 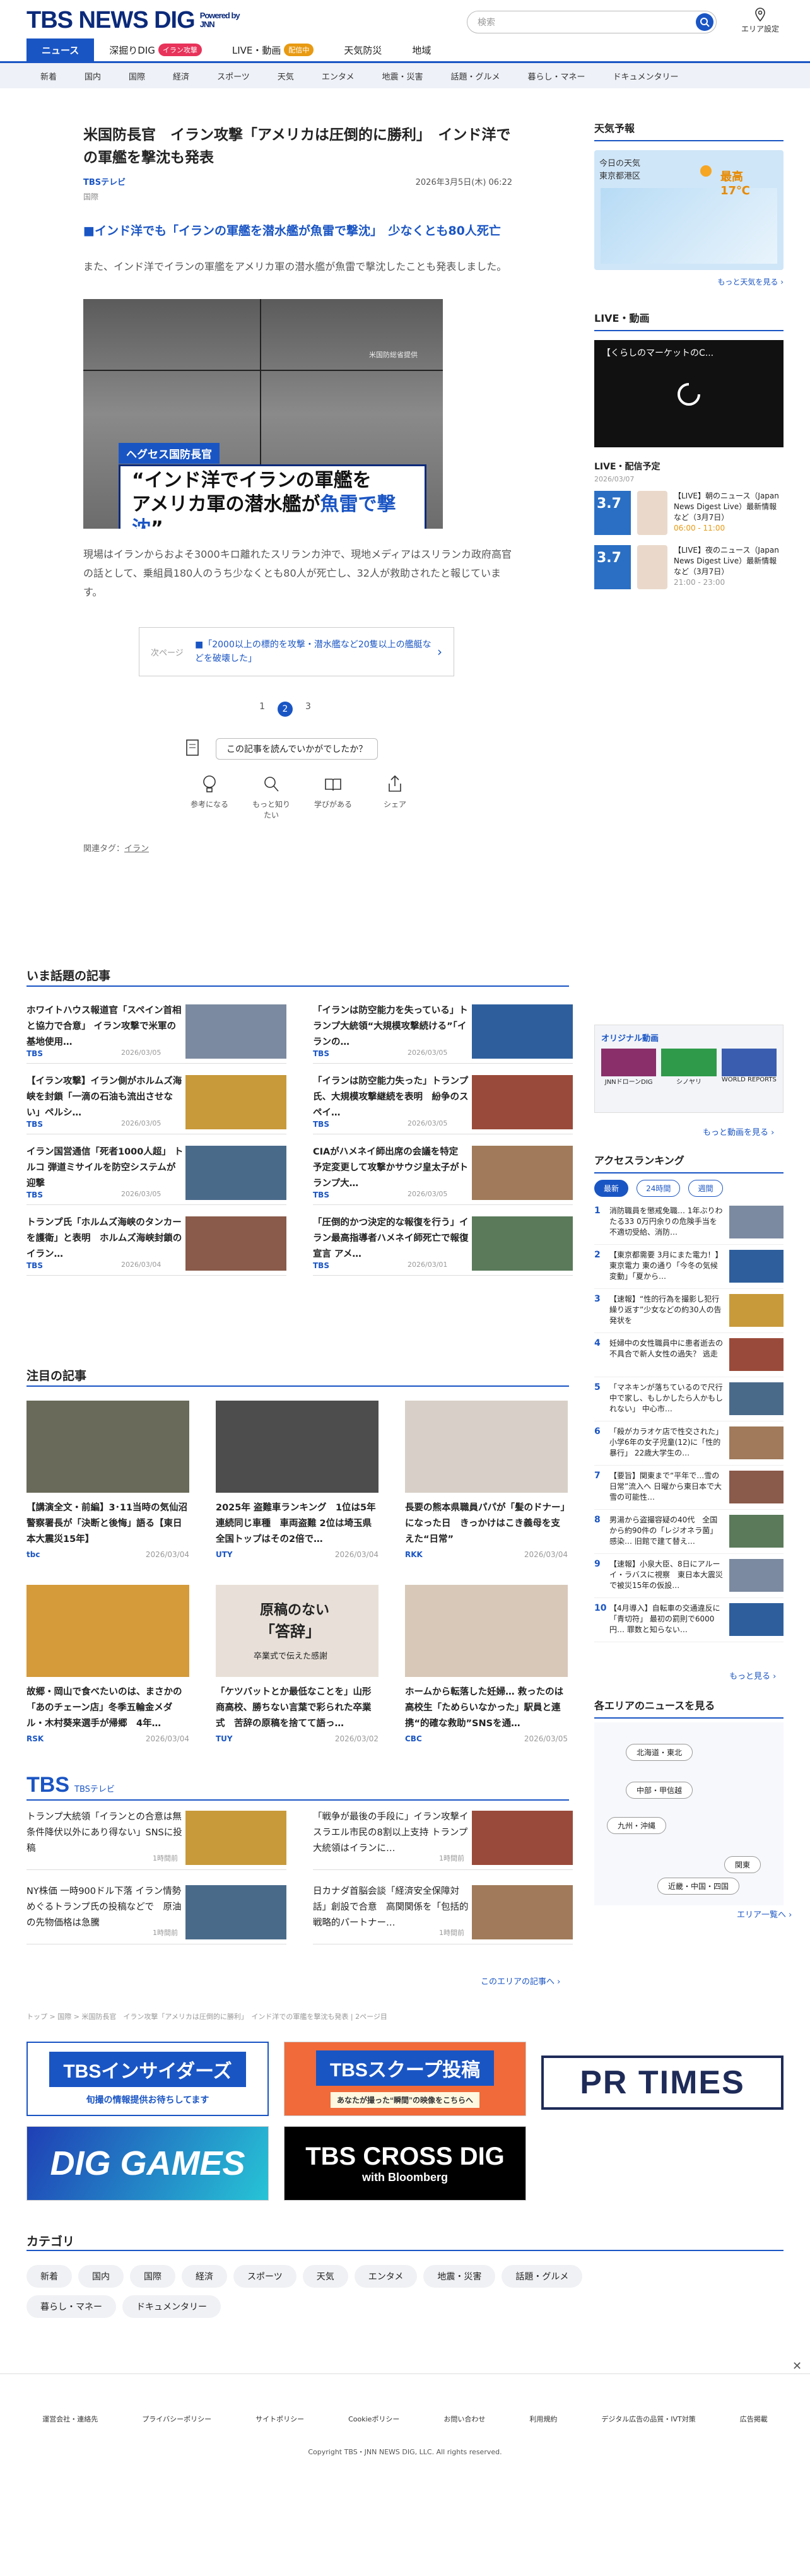 I want to click on footer-link: 広告掲載, so click(x=754, y=2419).